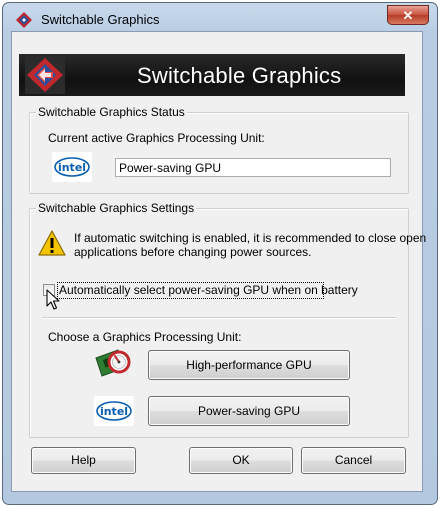 This screenshot has height=509, width=442. What do you see at coordinates (111, 112) in the screenshot?
I see `status-group-legend: Switchable Graphics Status` at bounding box center [111, 112].